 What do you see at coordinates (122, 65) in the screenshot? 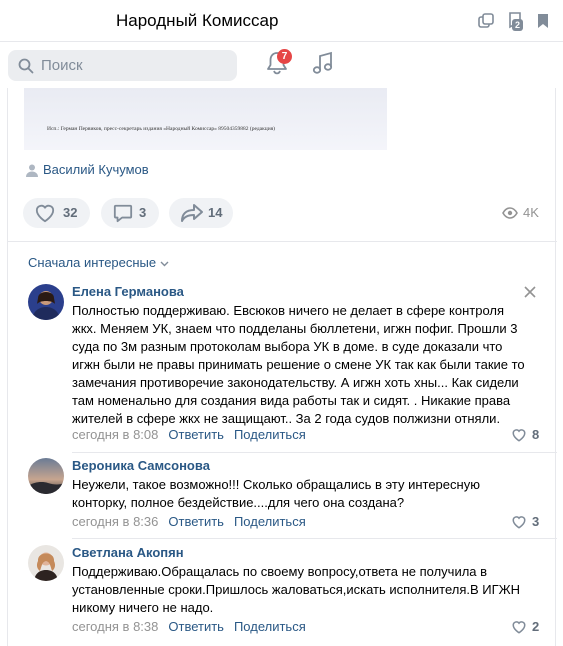
I see `search-input: Поиск` at bounding box center [122, 65].